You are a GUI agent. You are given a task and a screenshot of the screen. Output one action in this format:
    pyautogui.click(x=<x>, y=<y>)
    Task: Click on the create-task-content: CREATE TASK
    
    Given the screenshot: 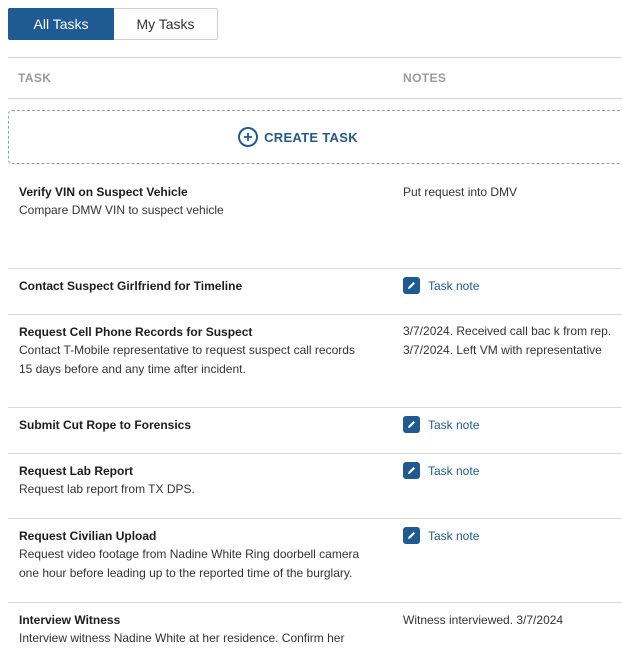 What is the action you would take?
    pyautogui.click(x=298, y=137)
    